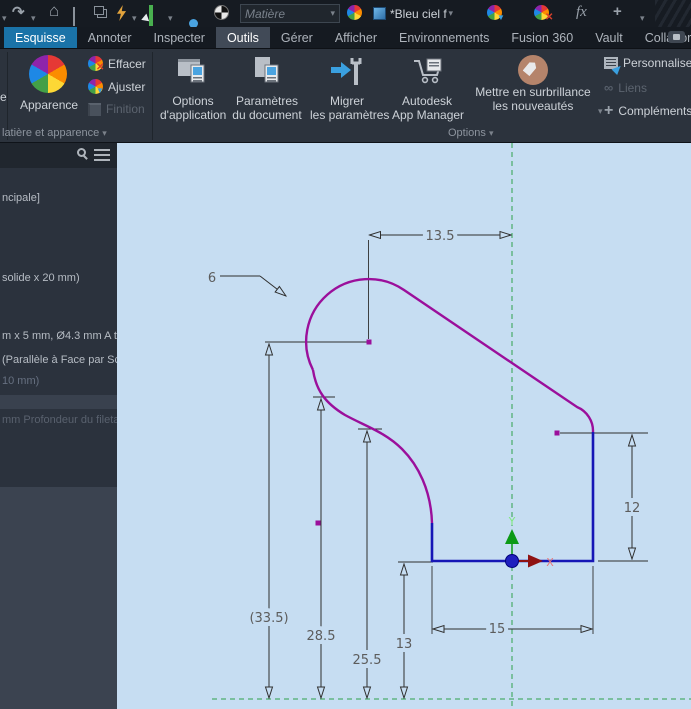 The image size is (691, 709). I want to click on tab-afficher: Afficher, so click(356, 37).